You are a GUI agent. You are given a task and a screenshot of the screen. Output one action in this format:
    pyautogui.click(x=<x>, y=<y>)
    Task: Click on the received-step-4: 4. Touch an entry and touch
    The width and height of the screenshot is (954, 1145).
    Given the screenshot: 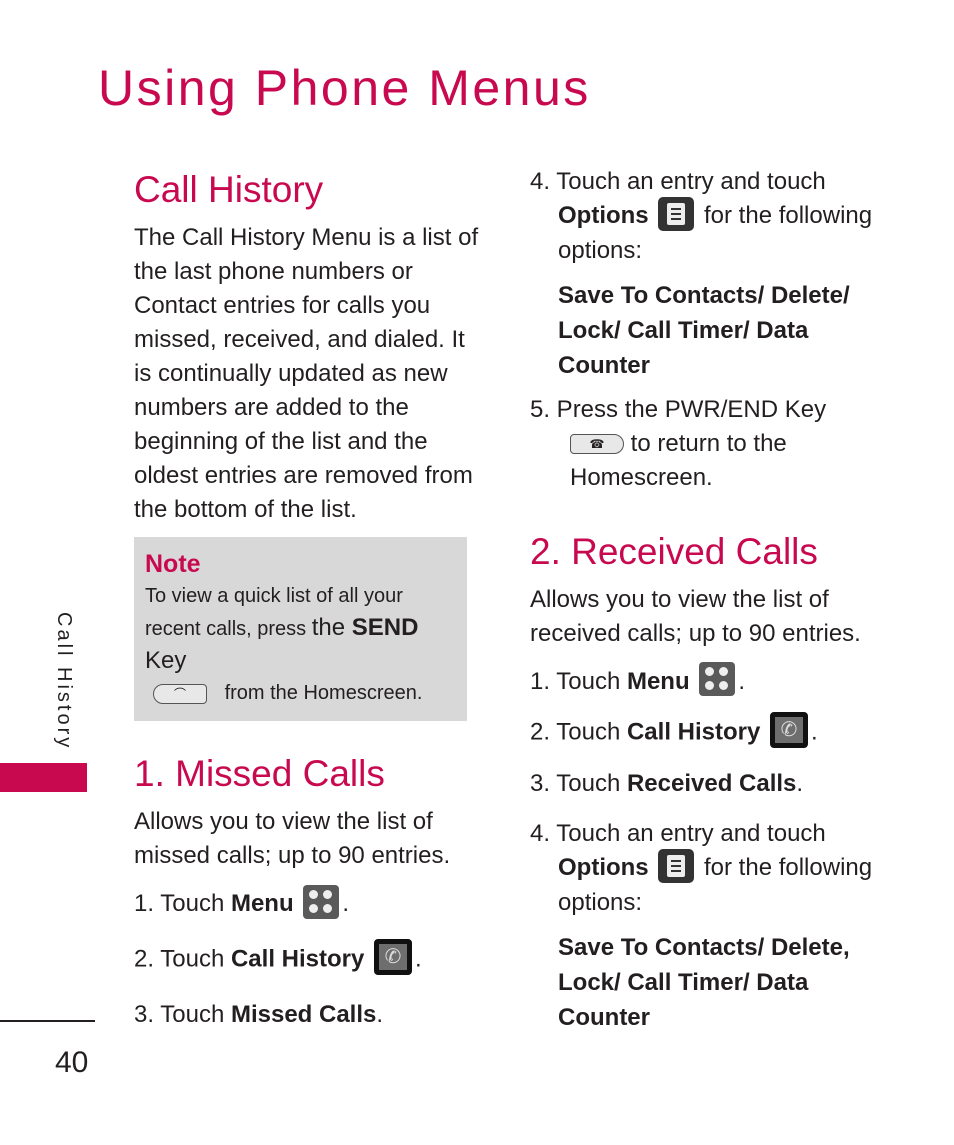 What is the action you would take?
    pyautogui.click(x=710, y=834)
    